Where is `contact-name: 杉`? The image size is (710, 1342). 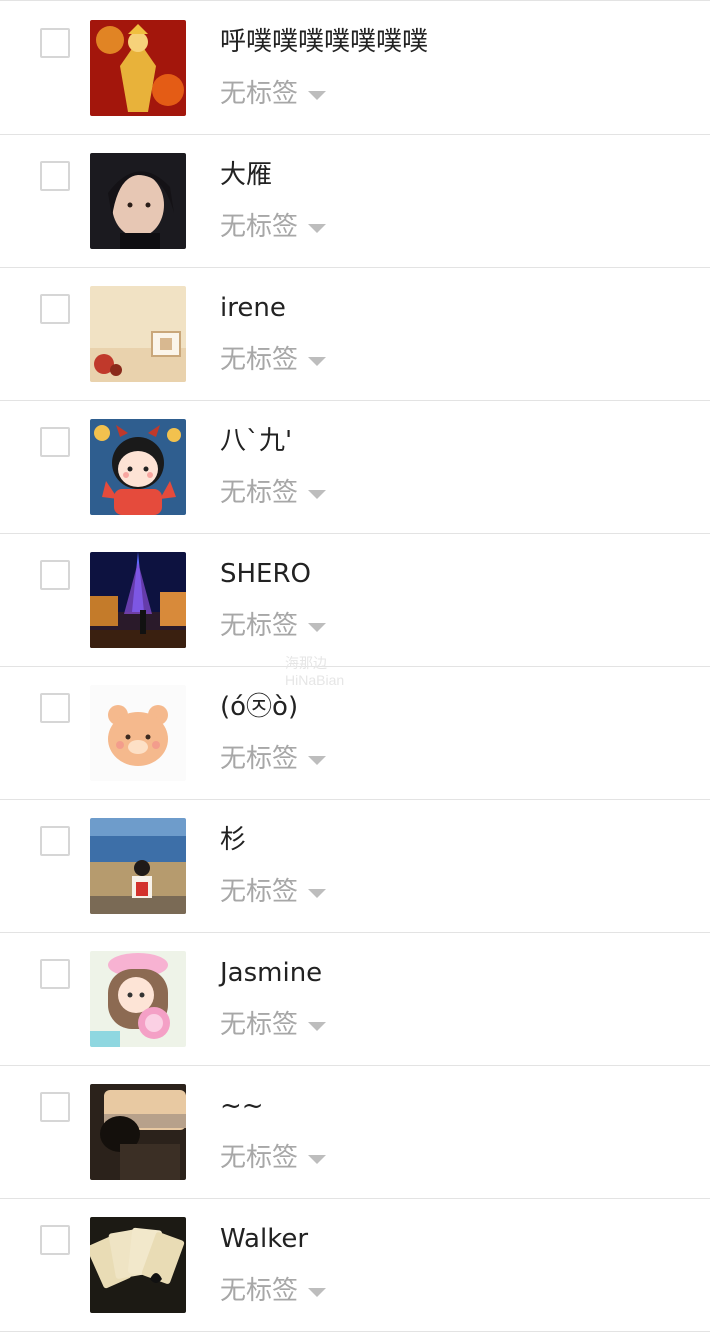
contact-name: 杉 is located at coordinates (233, 840).